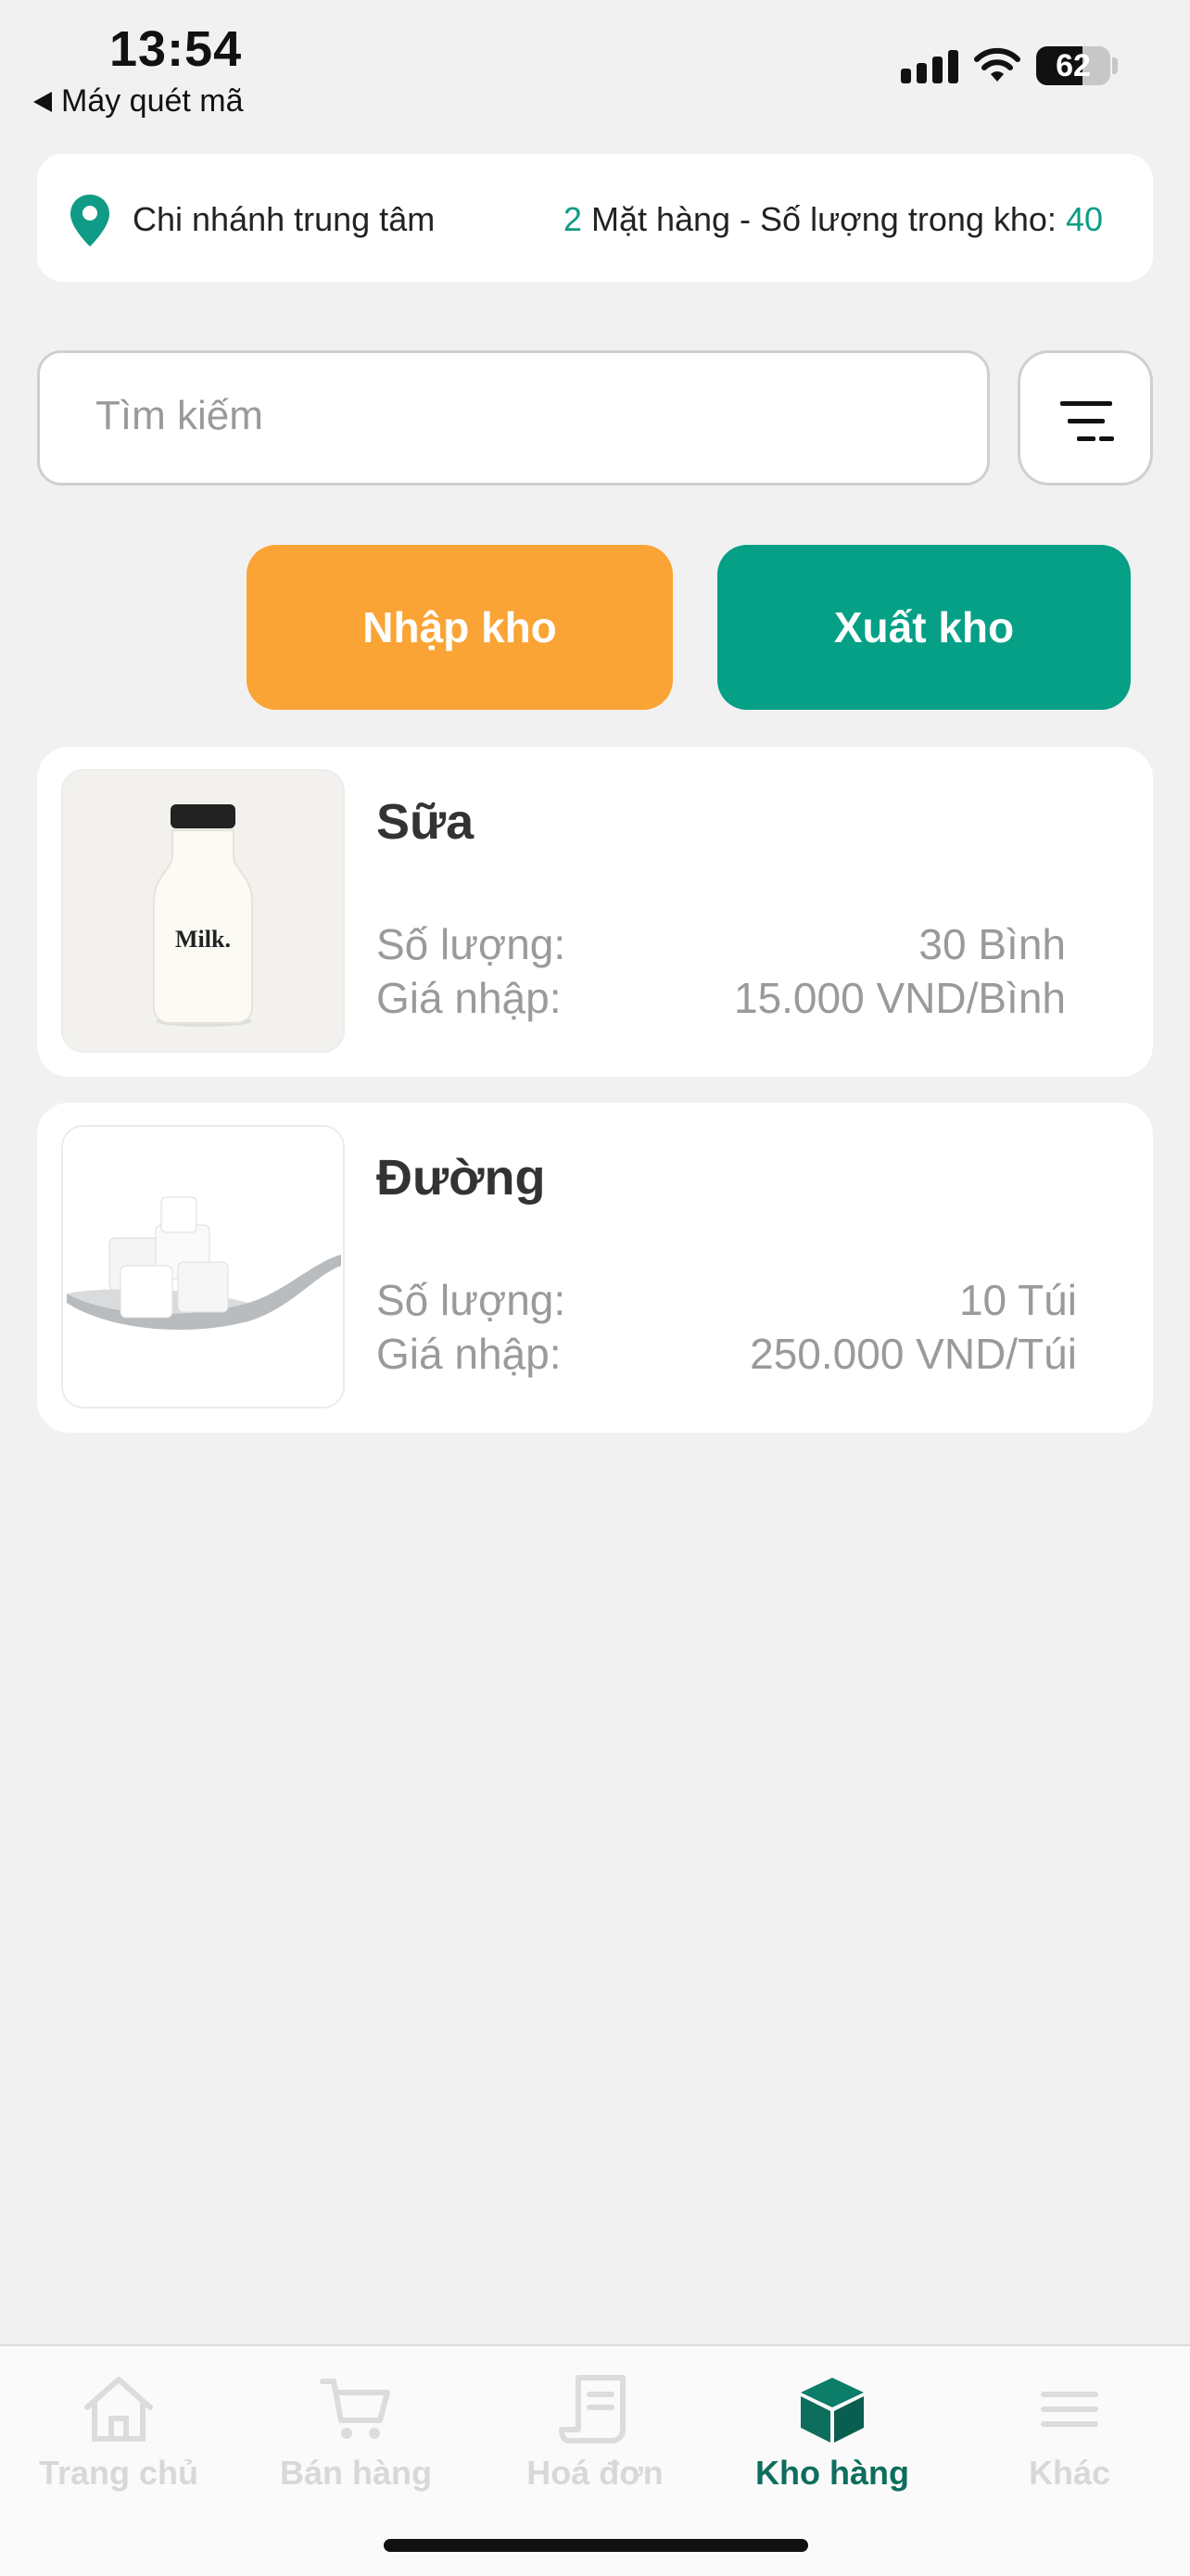 This screenshot has width=1190, height=2576. Describe the element at coordinates (595, 65) in the screenshot. I see `status-bar: 13:54 Máy quét mã 62` at that location.